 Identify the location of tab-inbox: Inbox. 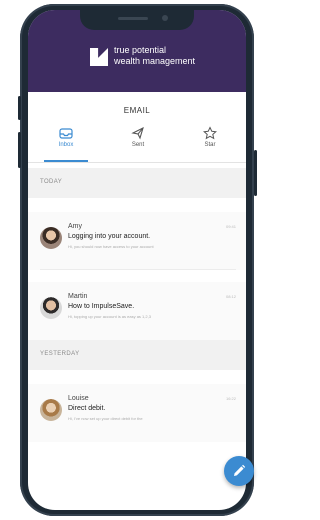
(66, 137).